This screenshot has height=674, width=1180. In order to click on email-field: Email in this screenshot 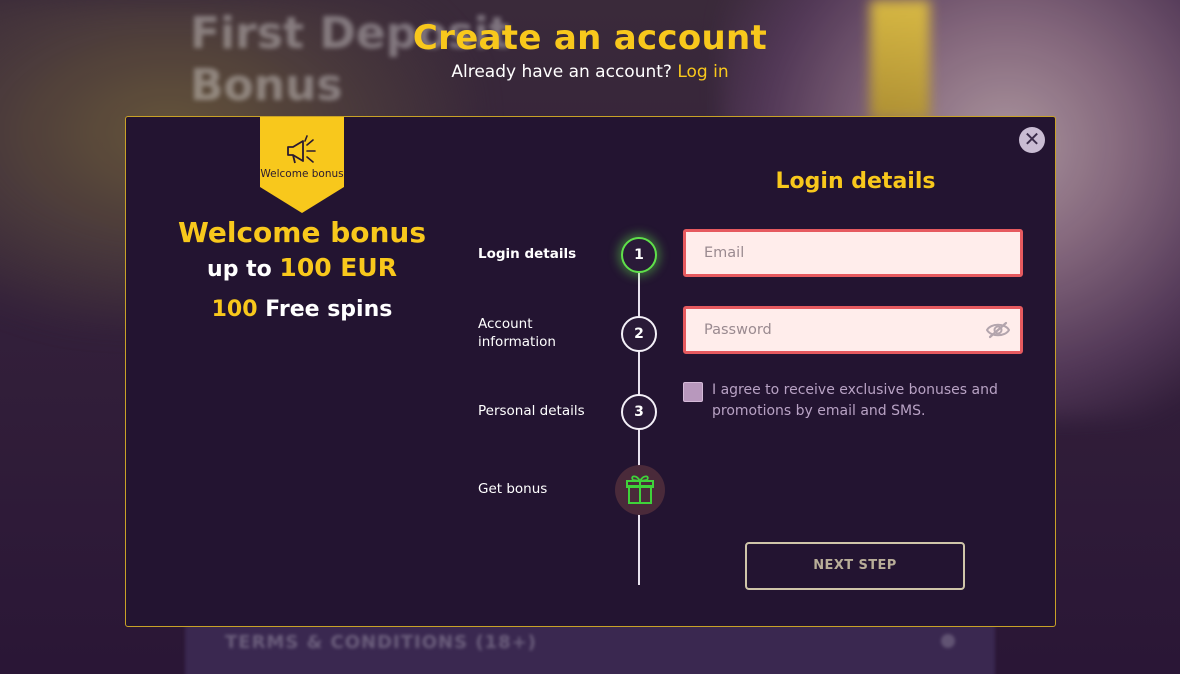, I will do `click(853, 253)`.